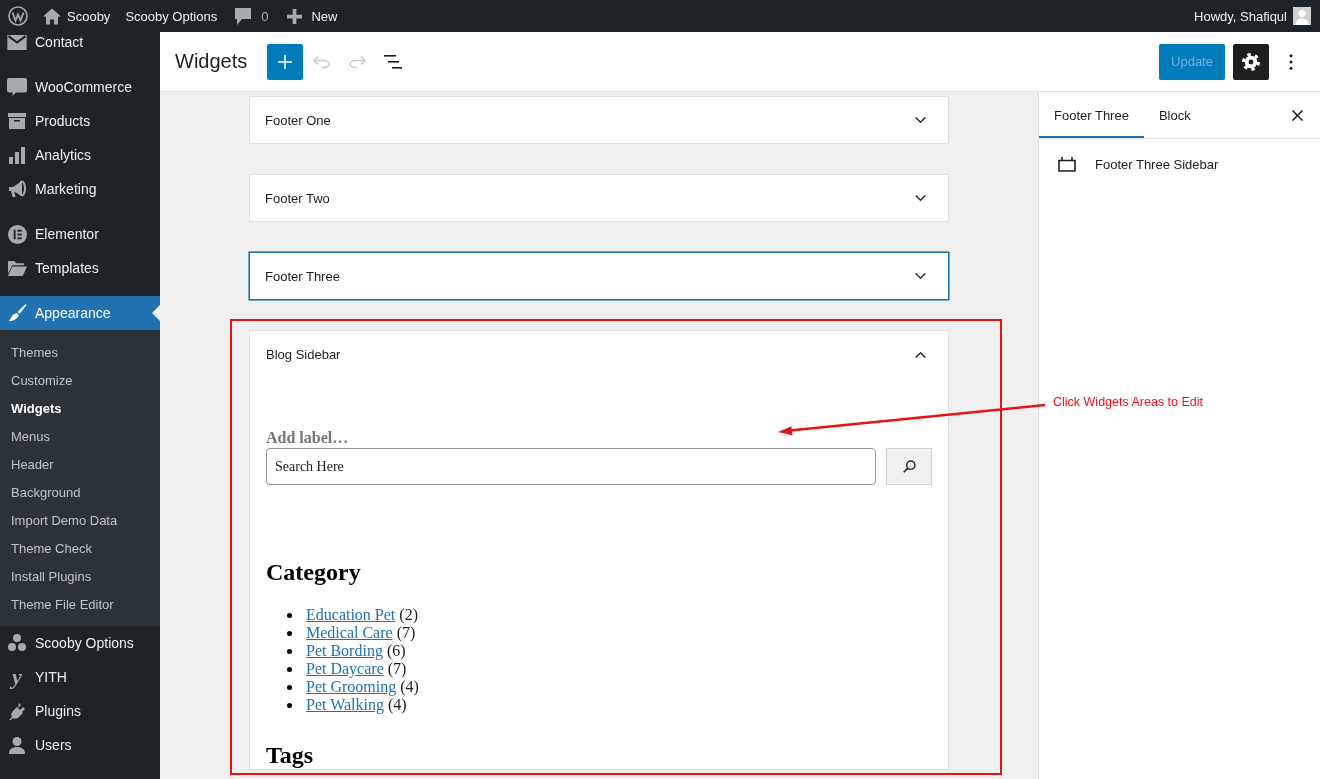  What do you see at coordinates (80, 380) in the screenshot?
I see `submenu-item: Customize` at bounding box center [80, 380].